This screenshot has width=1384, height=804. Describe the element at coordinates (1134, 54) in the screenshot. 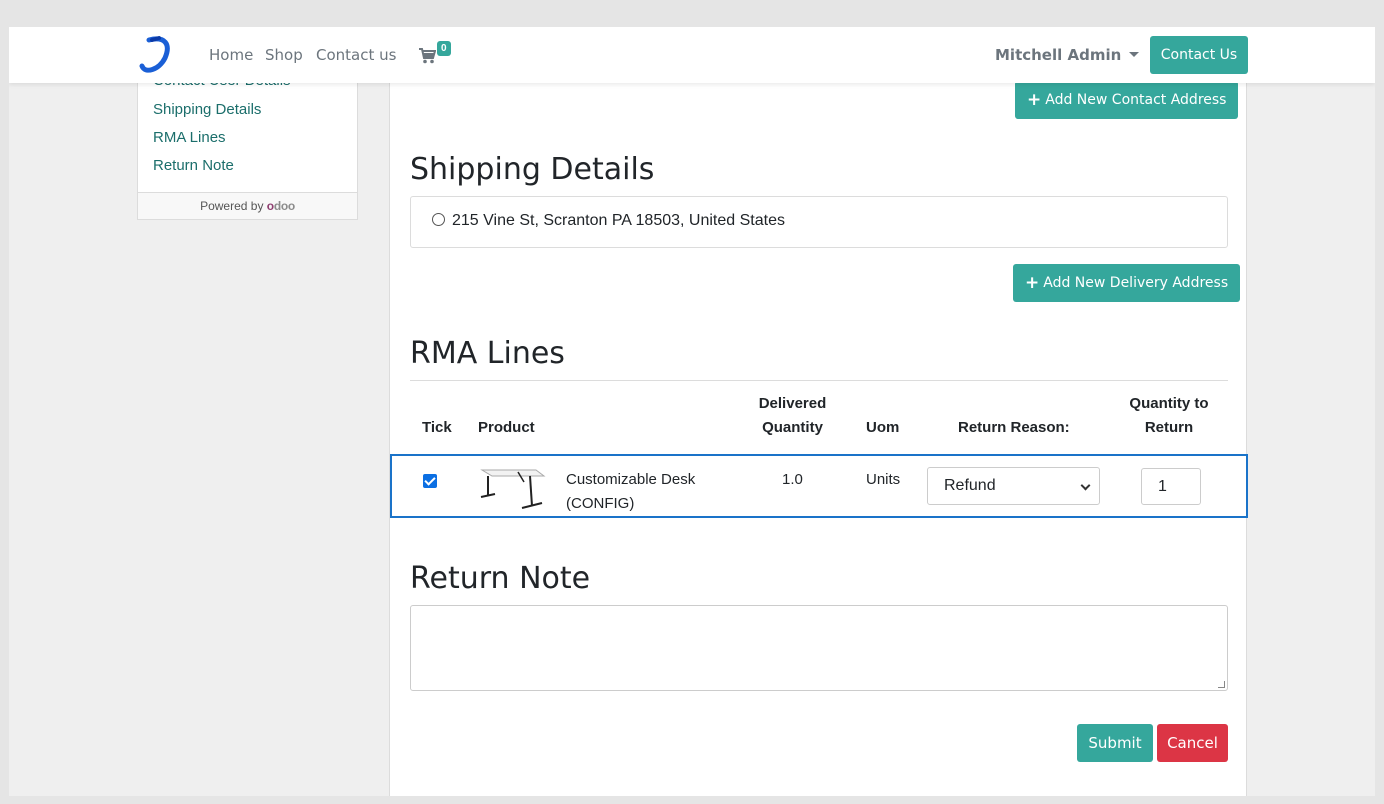

I see `caret-down-icon` at that location.